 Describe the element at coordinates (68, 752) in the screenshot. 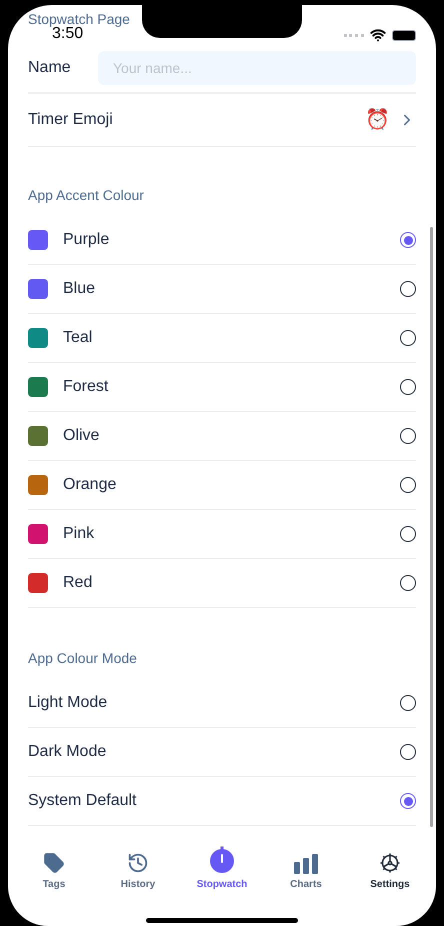

I see `option-label: Dark Mode` at that location.